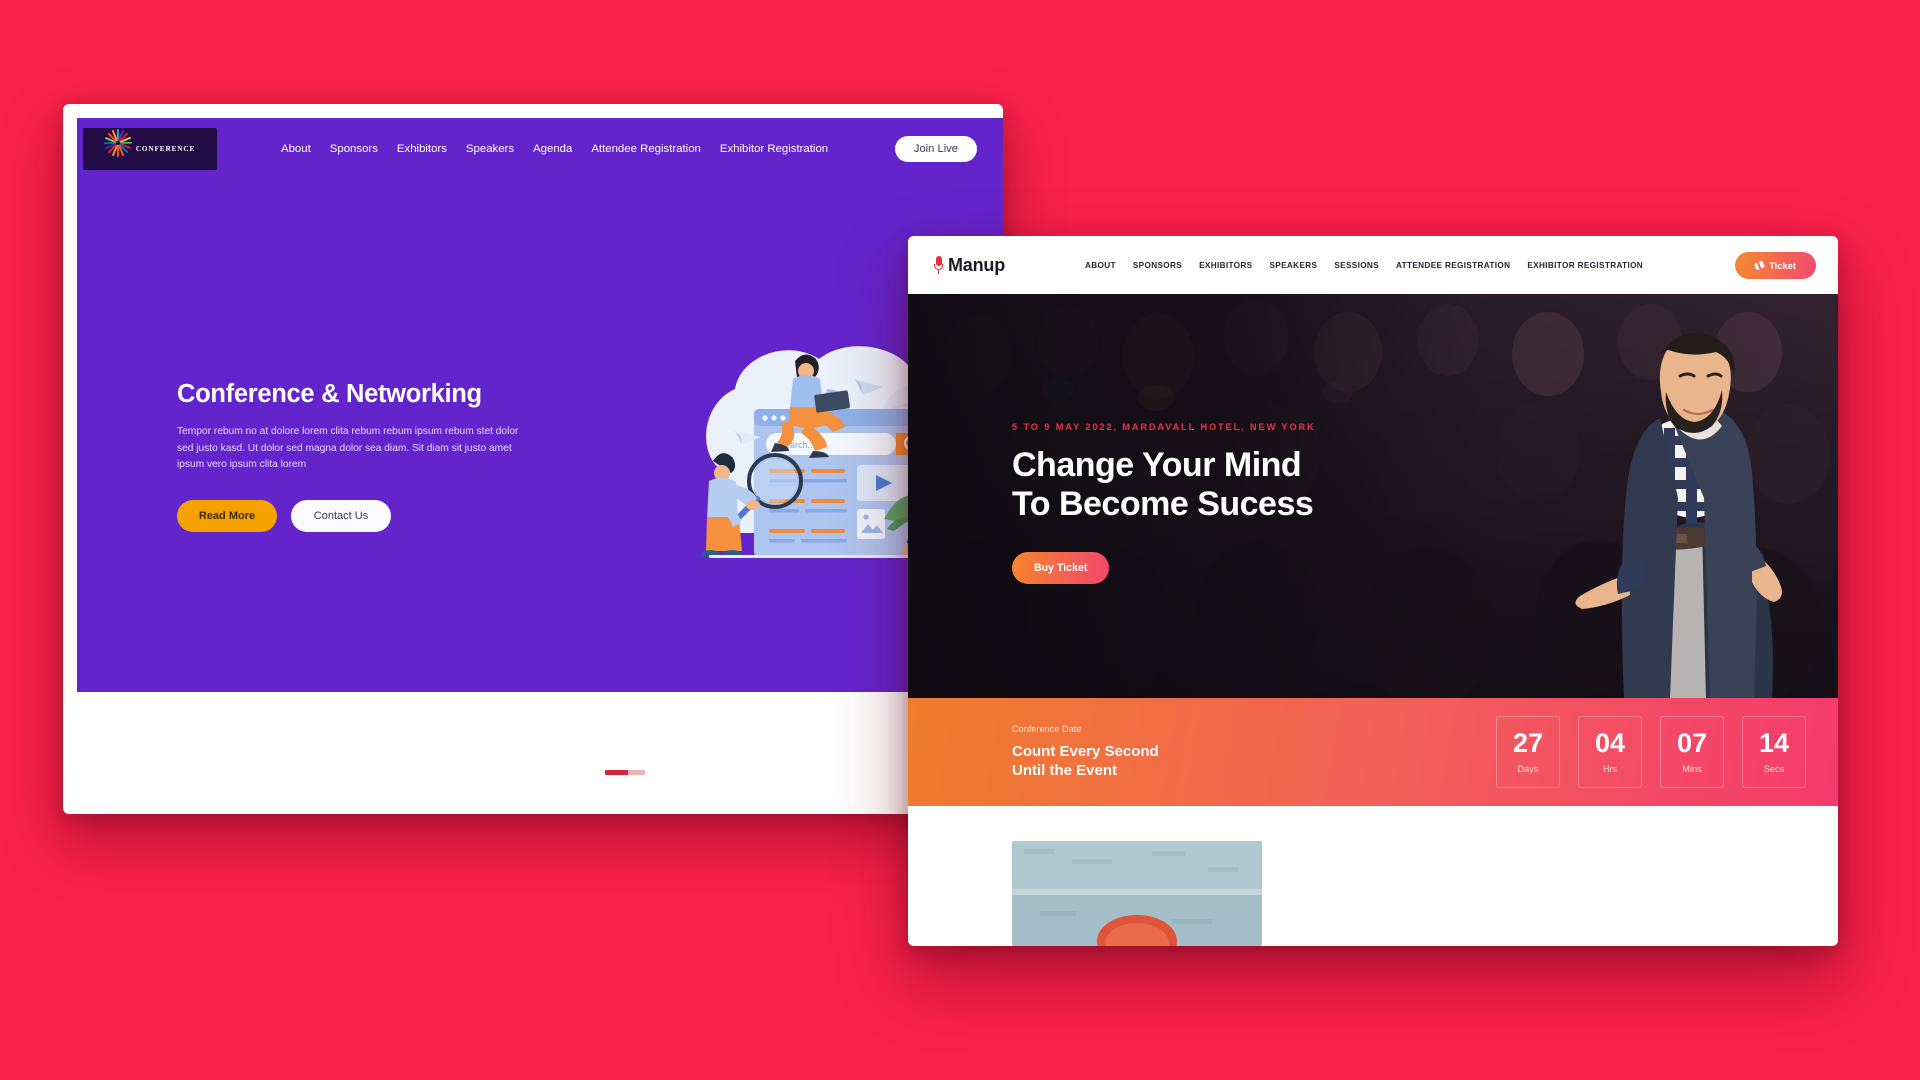  I want to click on manup-brand: Manup, so click(969, 265).